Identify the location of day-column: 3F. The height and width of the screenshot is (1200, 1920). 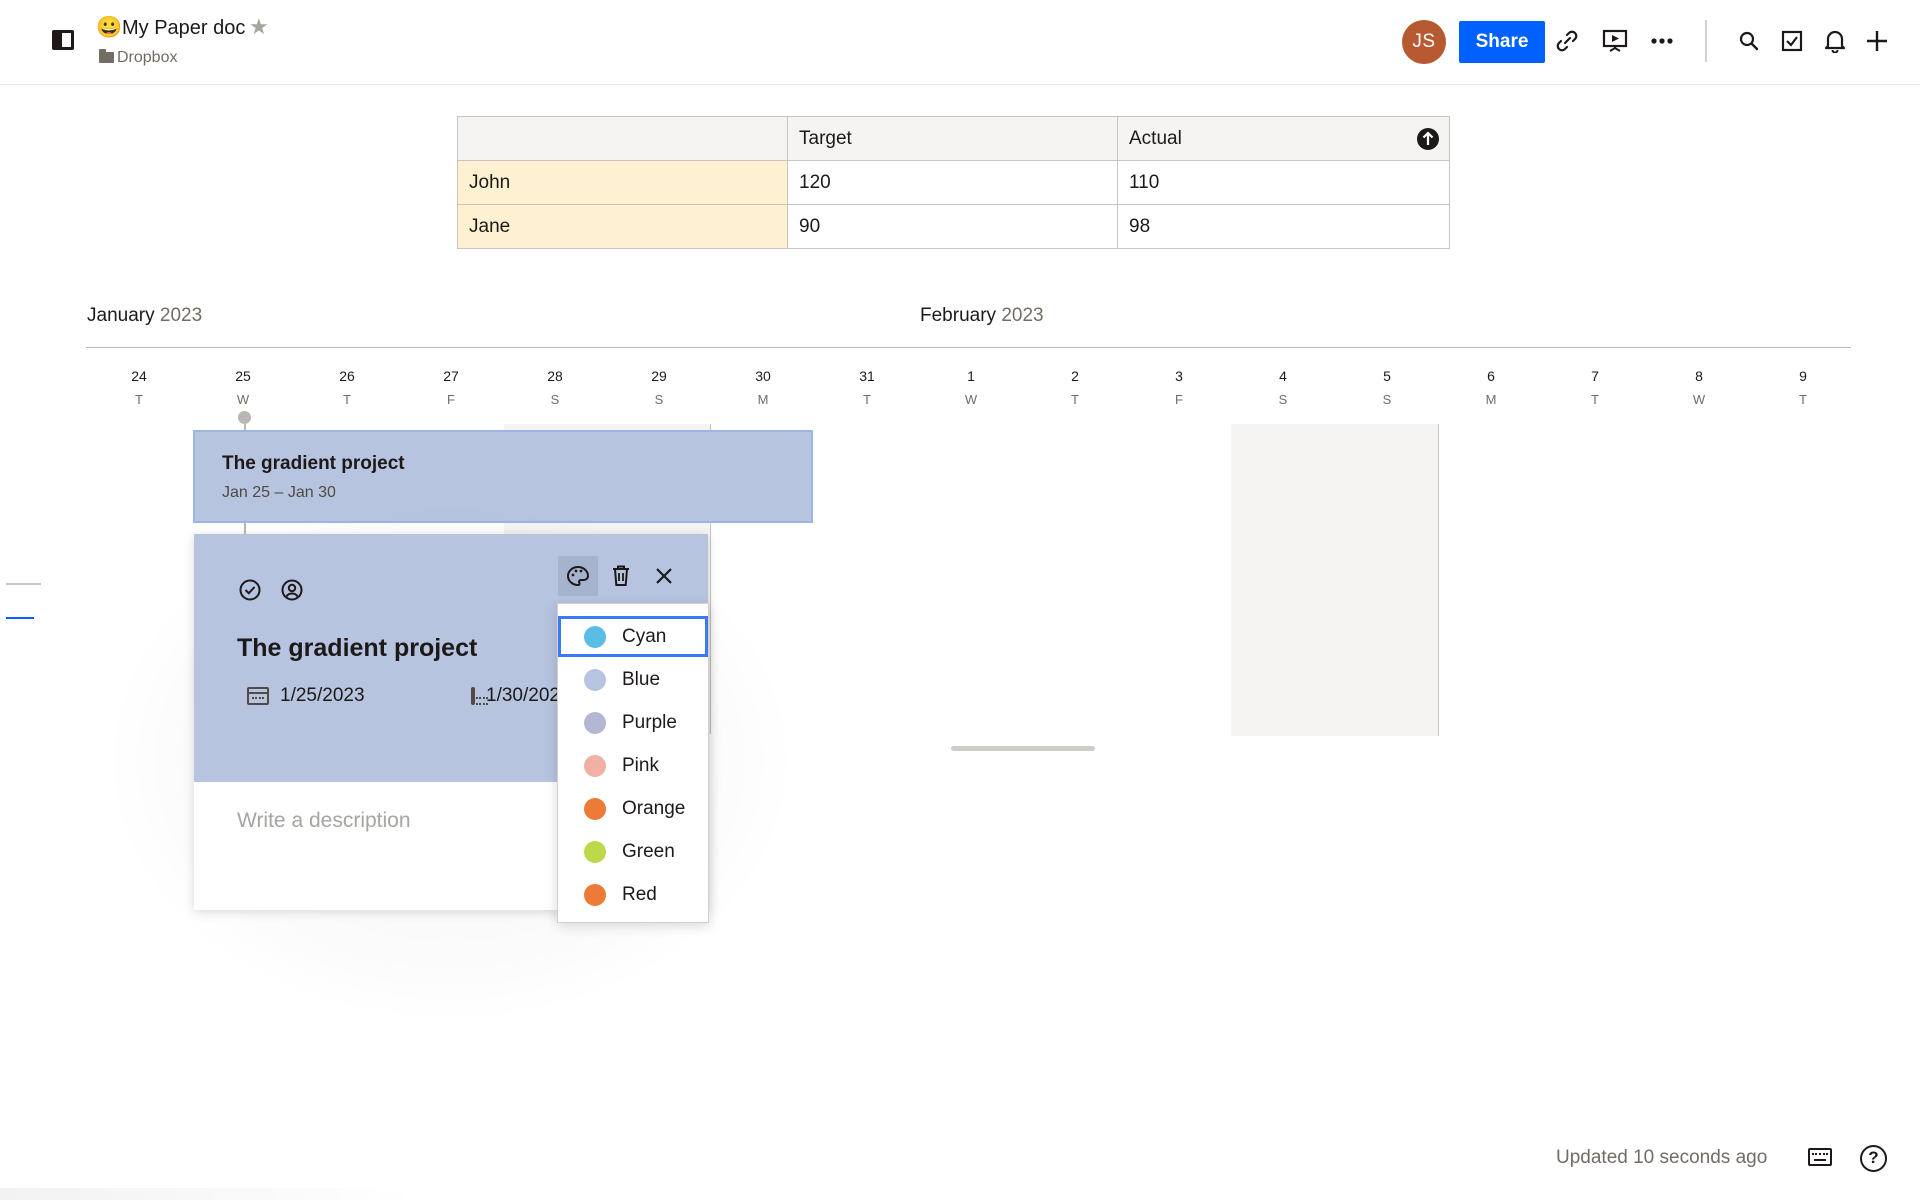
(1179, 388).